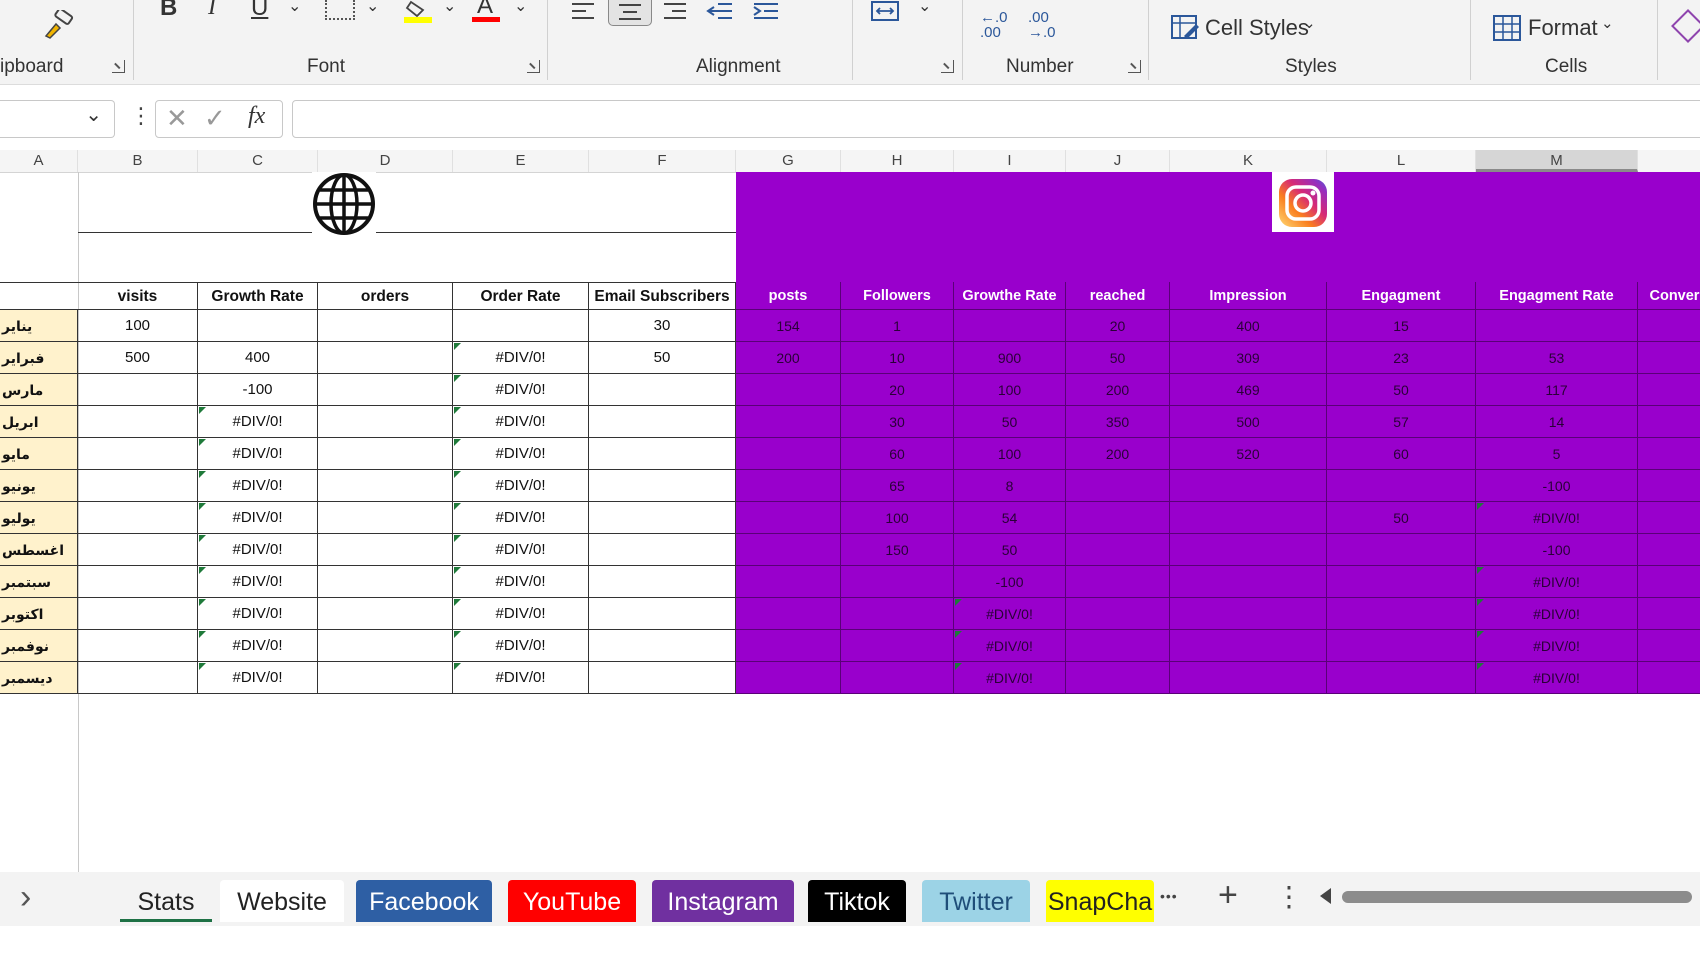 This screenshot has height=970, width=1700. I want to click on month-cell: ابريل, so click(39, 422).